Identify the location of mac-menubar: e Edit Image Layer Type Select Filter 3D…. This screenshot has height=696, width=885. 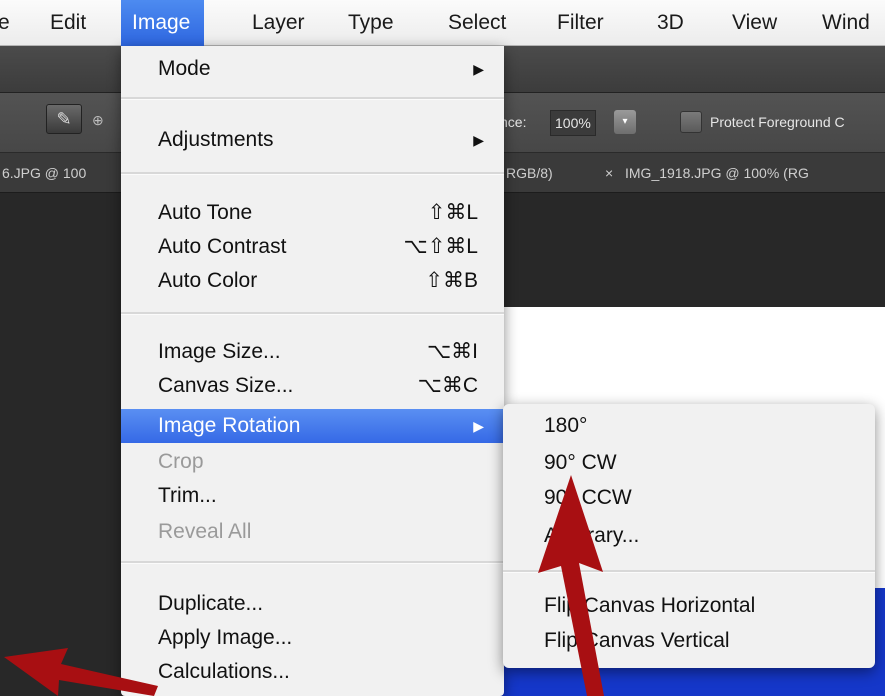
(442, 23).